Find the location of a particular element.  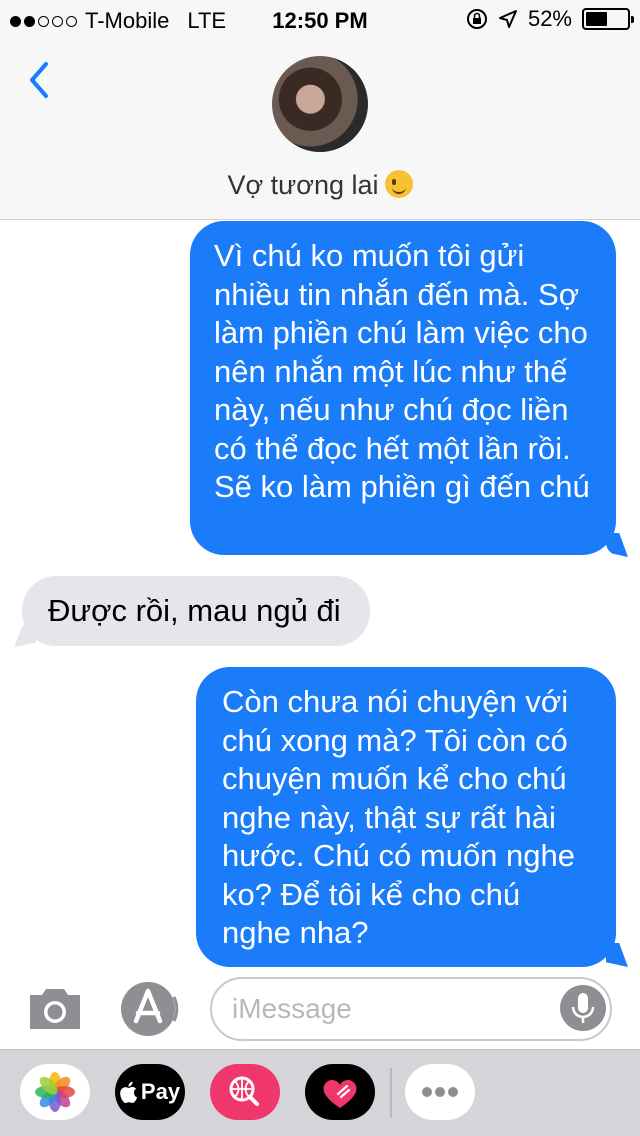

contact-name-button: Vợ tương lai is located at coordinates (320, 185).